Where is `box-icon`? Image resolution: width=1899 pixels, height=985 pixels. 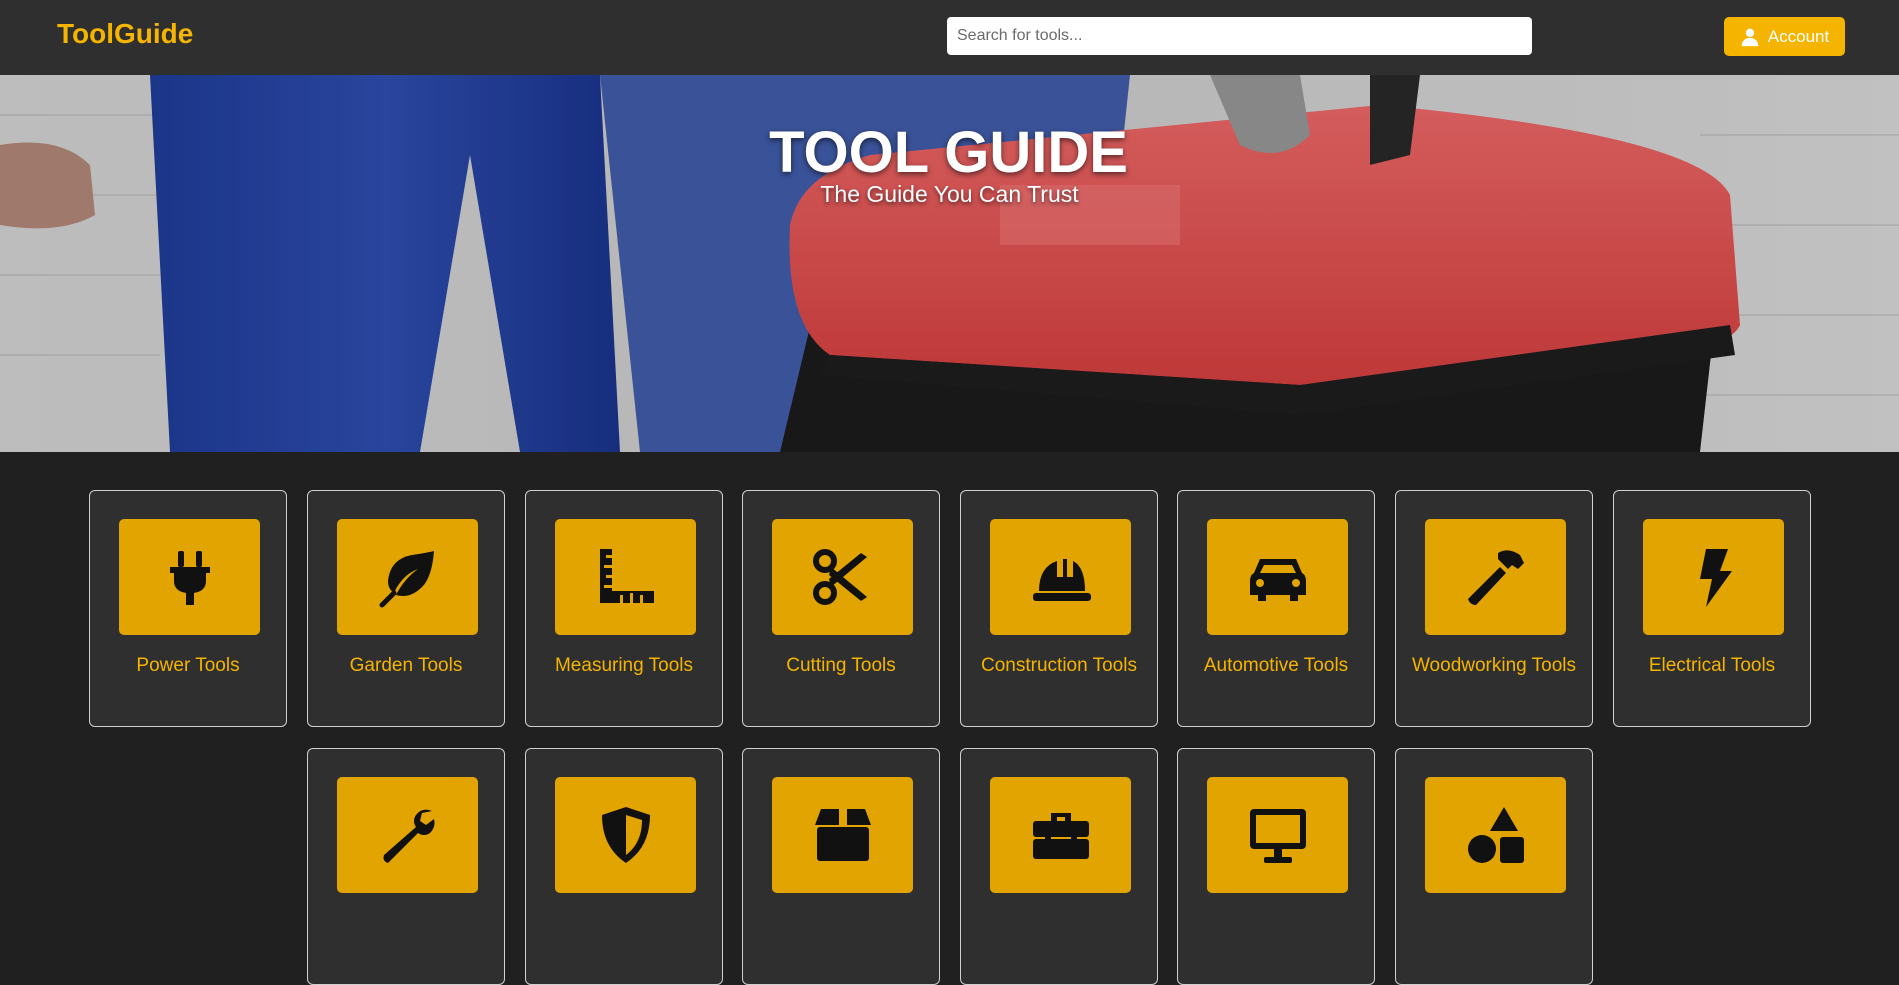
box-icon is located at coordinates (842, 835).